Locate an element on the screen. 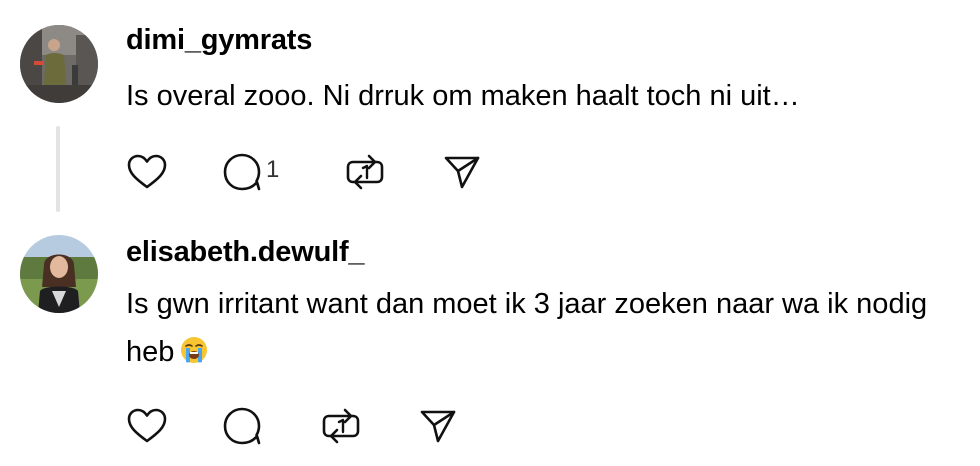 Image resolution: width=980 pixels, height=466 pixels. avatar-gym-photo is located at coordinates (59, 64).